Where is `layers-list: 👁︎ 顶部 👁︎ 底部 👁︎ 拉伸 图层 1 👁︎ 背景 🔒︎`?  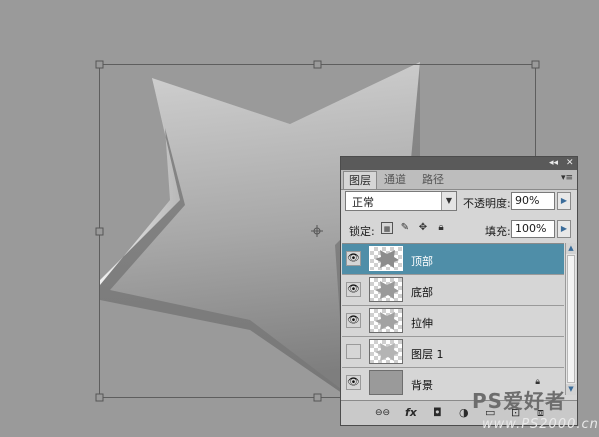 layers-list: 👁︎ 顶部 👁︎ 底部 👁︎ 拉伸 图层 1 👁︎ 背景 🔒︎ is located at coordinates (453, 319).